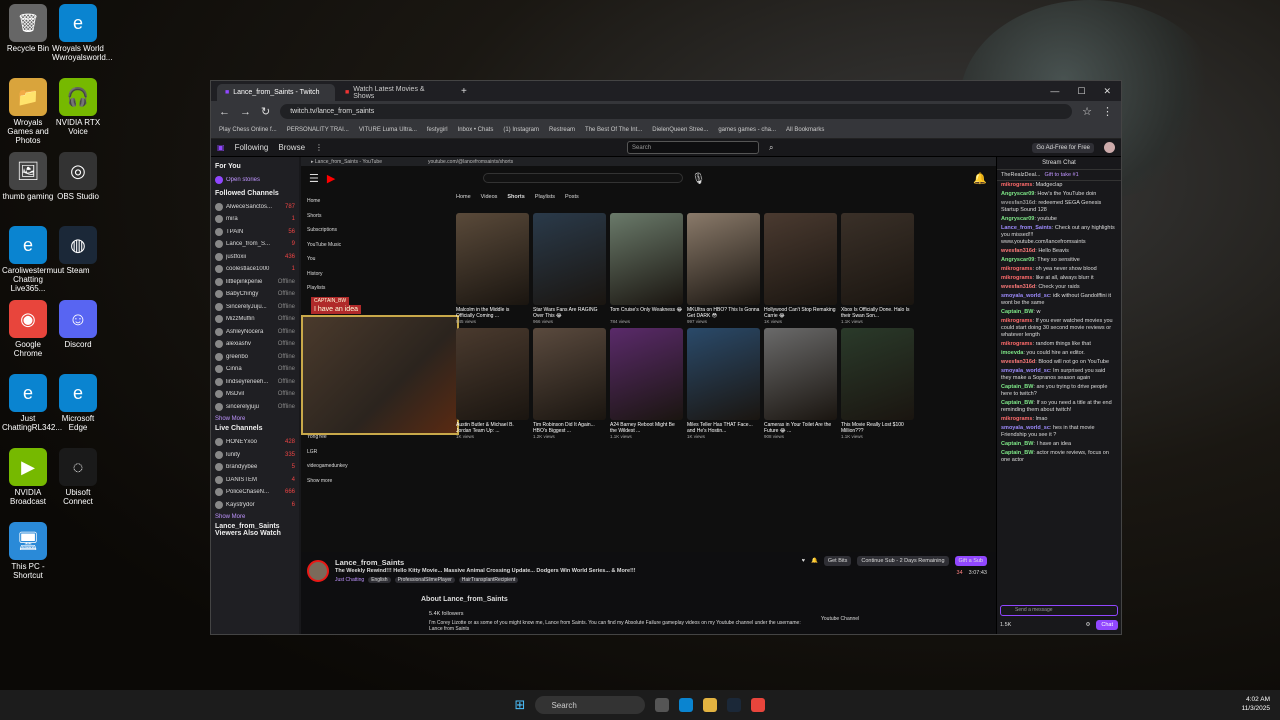  I want to click on forward-icon: →, so click(245, 112).